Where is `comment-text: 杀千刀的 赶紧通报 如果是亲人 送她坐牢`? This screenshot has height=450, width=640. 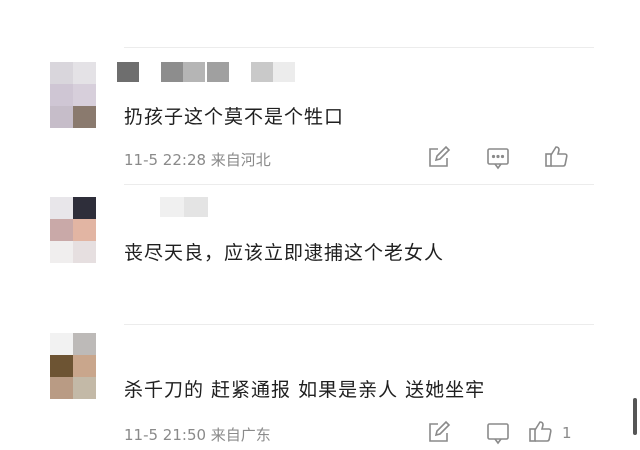 comment-text: 杀千刀的 赶紧通报 如果是亲人 送她坐牢 is located at coordinates (305, 390).